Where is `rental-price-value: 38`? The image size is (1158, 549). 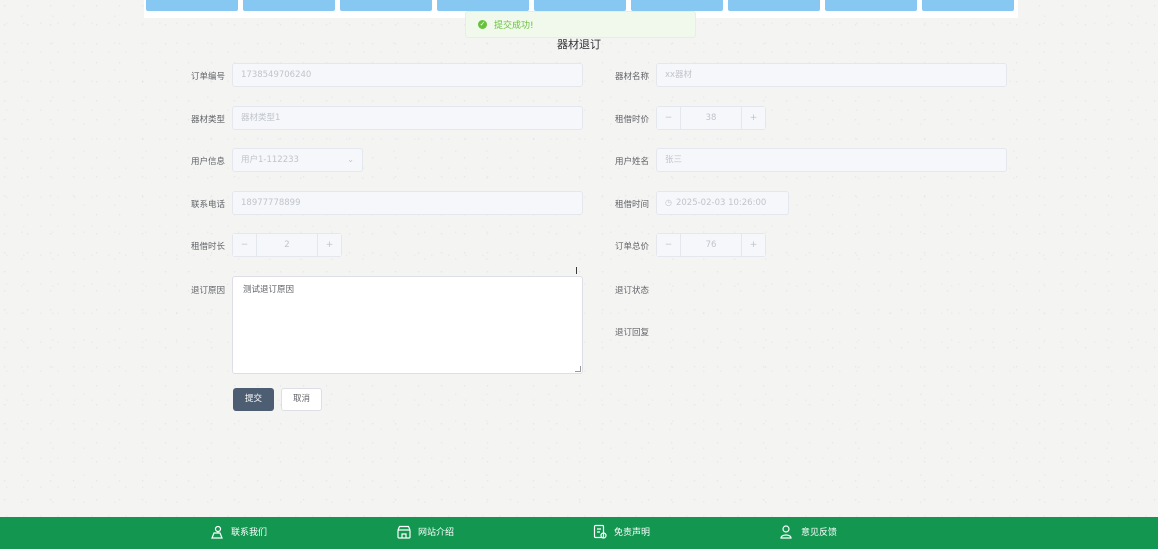 rental-price-value: 38 is located at coordinates (711, 118).